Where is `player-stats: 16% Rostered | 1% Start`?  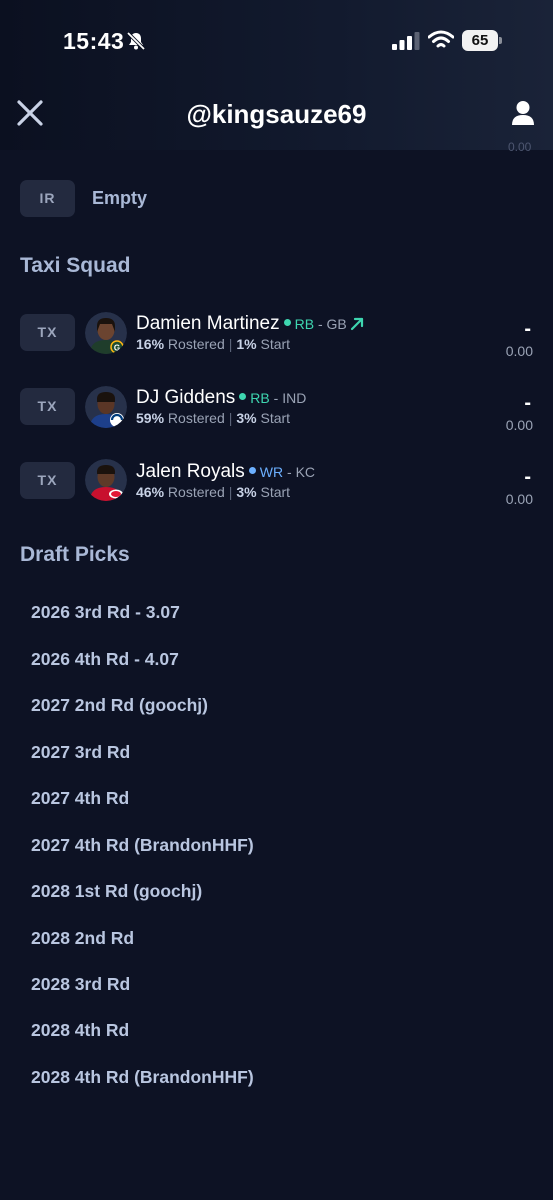 player-stats: 16% Rostered | 1% Start is located at coordinates (213, 344).